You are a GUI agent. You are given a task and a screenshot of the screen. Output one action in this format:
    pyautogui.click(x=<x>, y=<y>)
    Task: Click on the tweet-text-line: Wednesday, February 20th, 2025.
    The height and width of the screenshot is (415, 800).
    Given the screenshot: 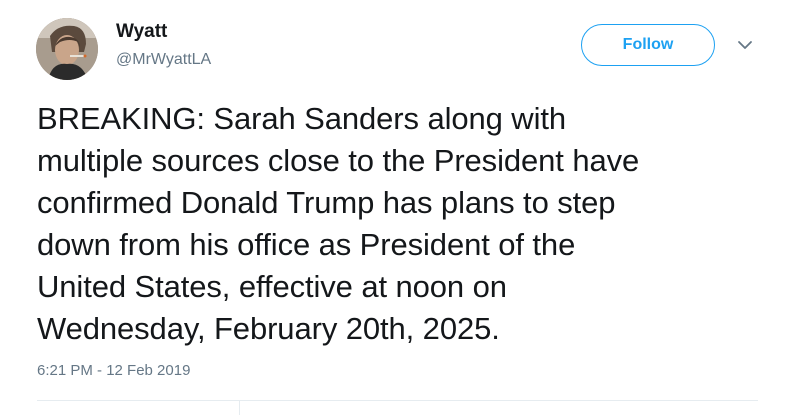 What is the action you would take?
    pyautogui.click(x=268, y=328)
    